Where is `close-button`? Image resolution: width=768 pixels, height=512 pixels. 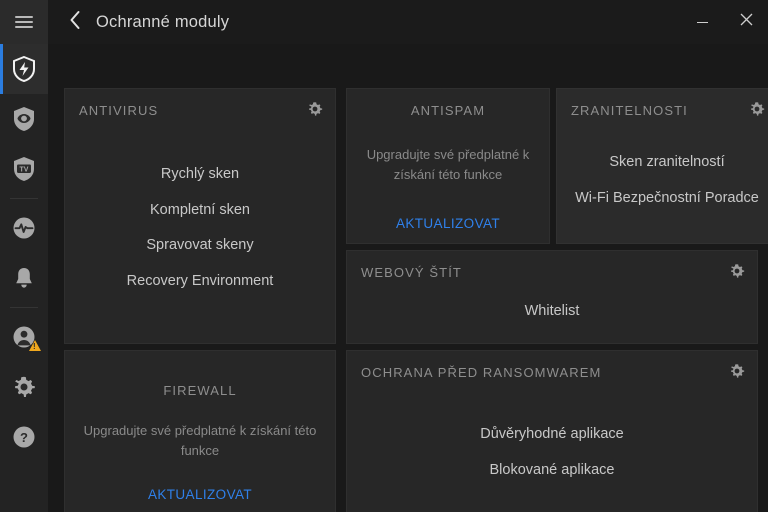
close-button is located at coordinates (746, 22).